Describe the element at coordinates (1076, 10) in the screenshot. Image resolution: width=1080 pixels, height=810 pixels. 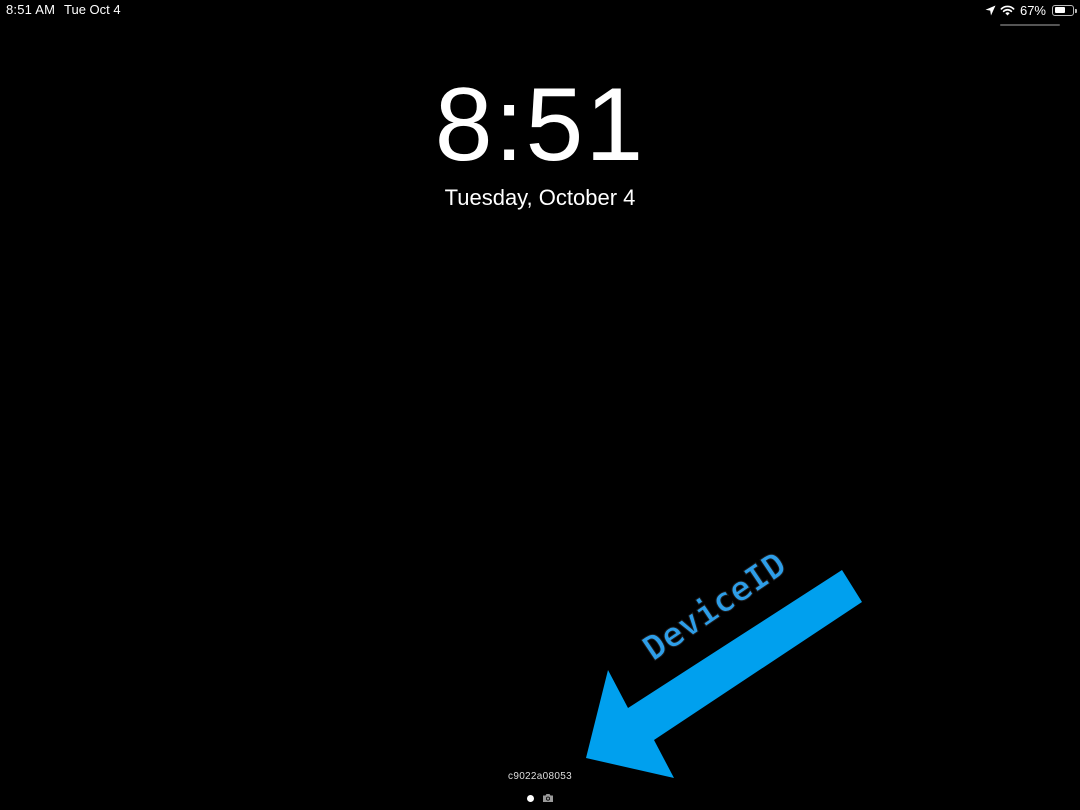
I see `battery-cap` at that location.